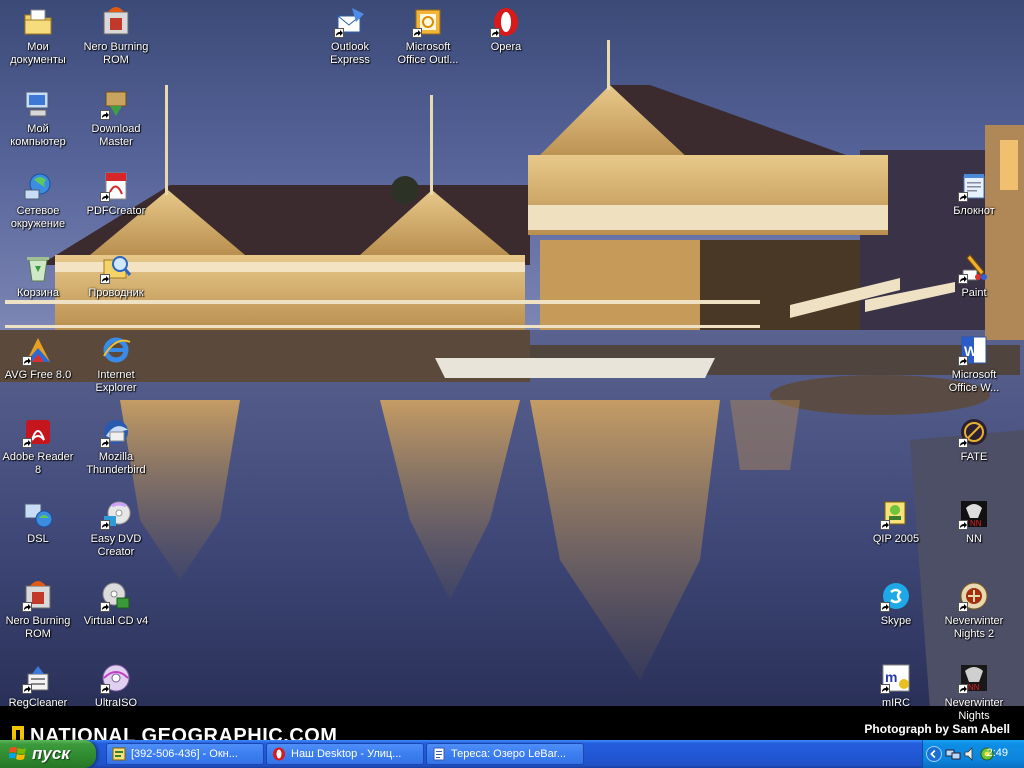 The height and width of the screenshot is (768, 1024). I want to click on skype-icon, so click(896, 596).